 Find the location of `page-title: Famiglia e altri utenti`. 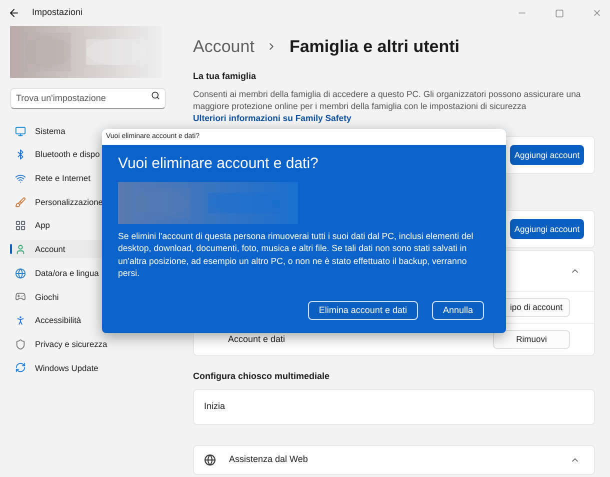

page-title: Famiglia e altri utenti is located at coordinates (374, 47).